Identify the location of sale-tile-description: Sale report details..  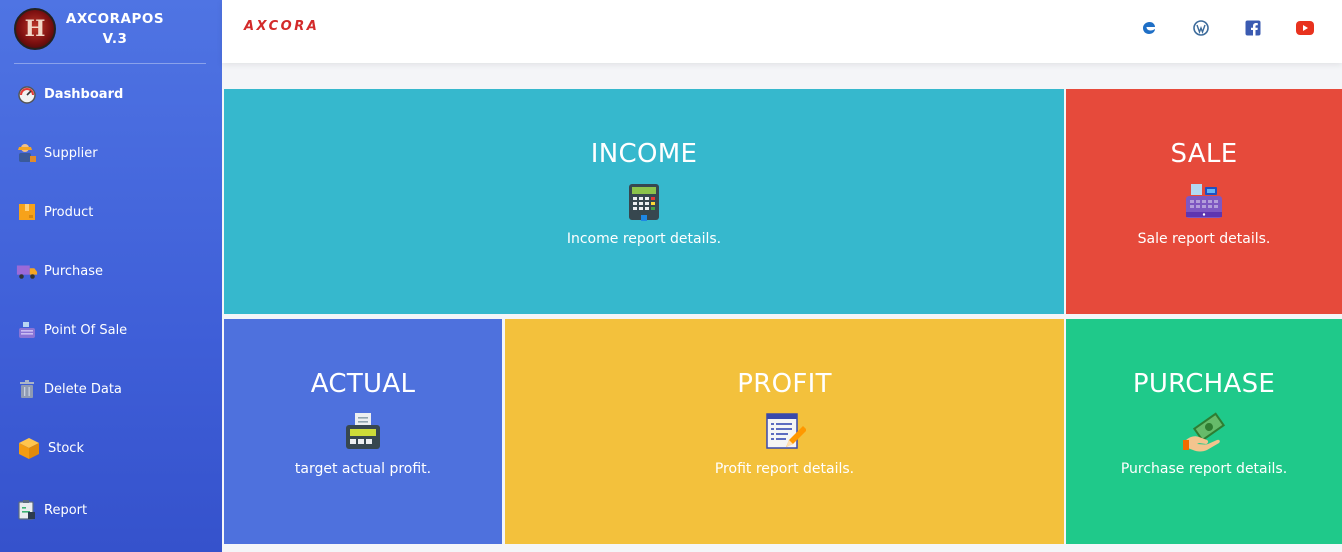
(1204, 239).